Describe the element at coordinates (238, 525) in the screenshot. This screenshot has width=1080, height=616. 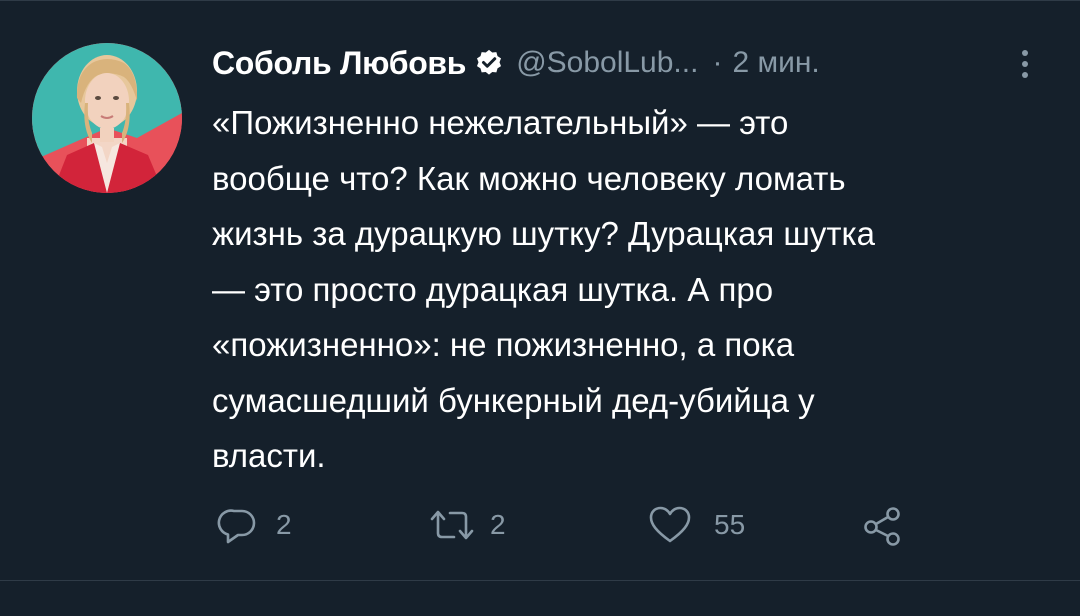
I see `reply-icon` at that location.